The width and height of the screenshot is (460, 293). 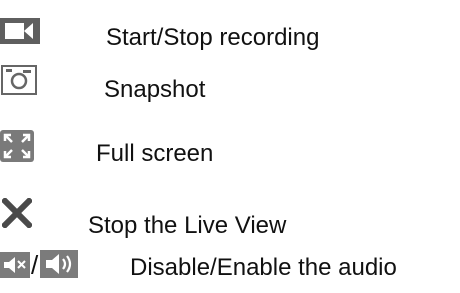 What do you see at coordinates (15, 265) in the screenshot?
I see `speaker-muted-icon` at bounding box center [15, 265].